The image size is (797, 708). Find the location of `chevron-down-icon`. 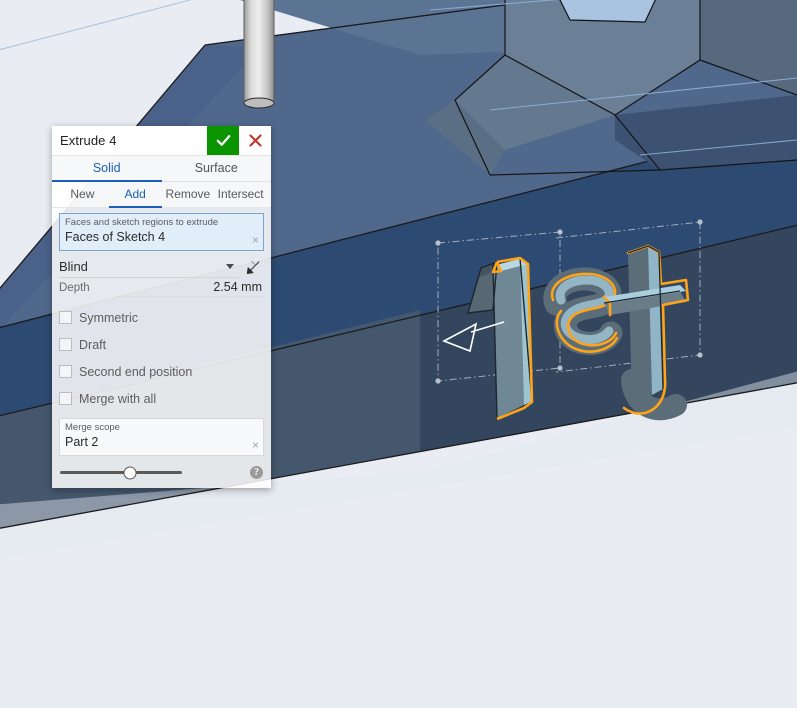

chevron-down-icon is located at coordinates (230, 266).